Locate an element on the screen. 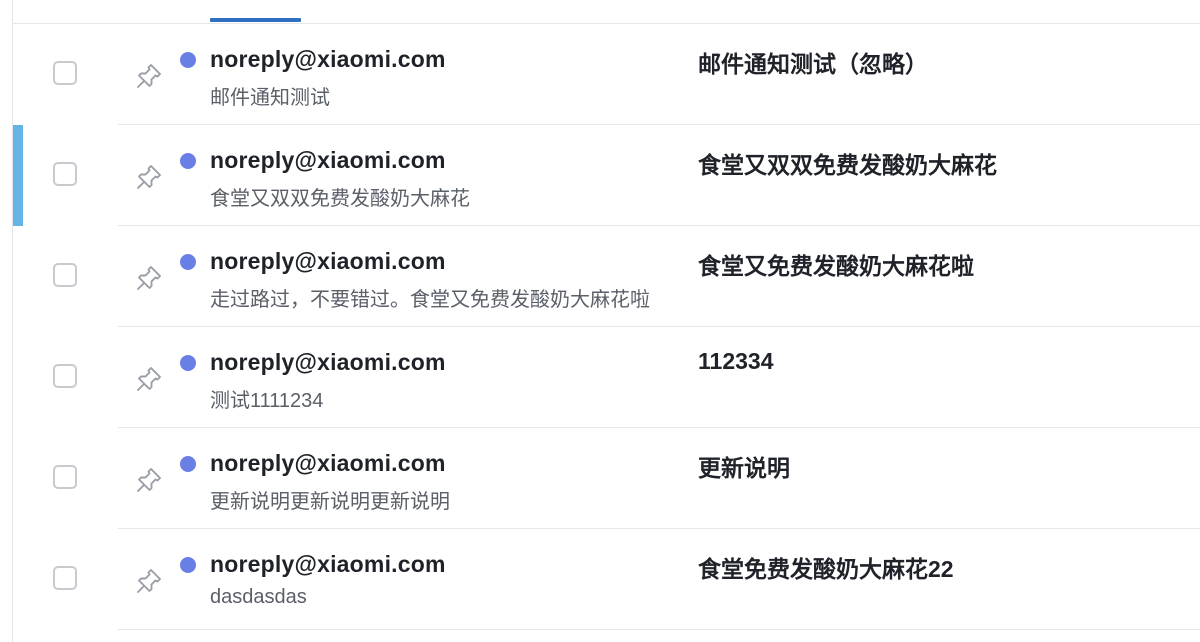 This screenshot has height=642, width=1200. mail-subject: 邮件通知测试（忽略） is located at coordinates (813, 64).